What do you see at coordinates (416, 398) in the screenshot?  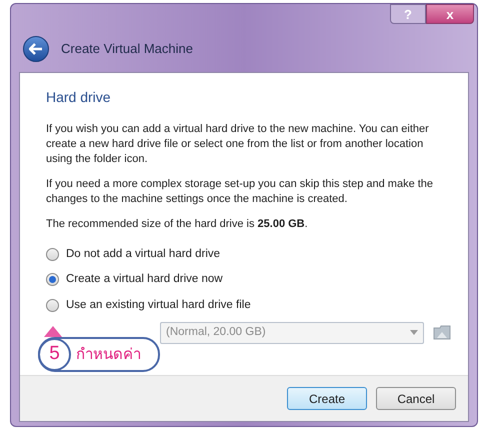 I see `cancel-button: Cancel` at bounding box center [416, 398].